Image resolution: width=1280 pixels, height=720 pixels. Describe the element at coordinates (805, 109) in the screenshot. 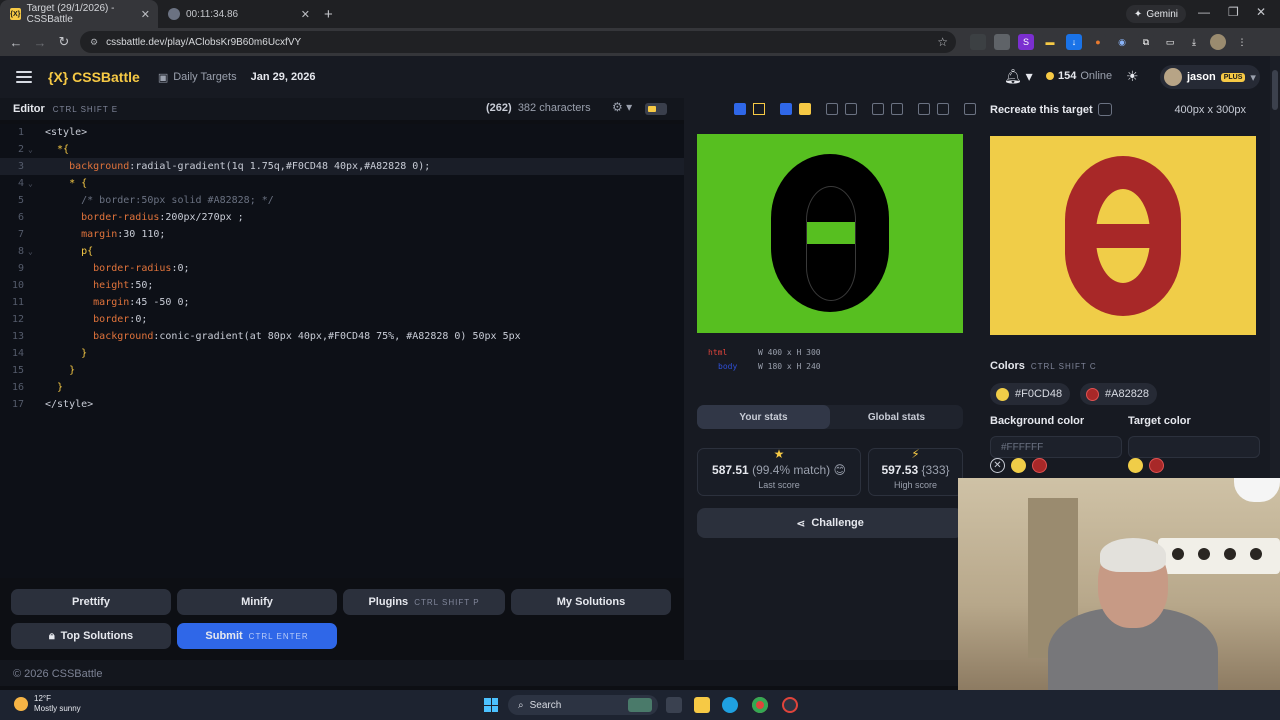

I see `highlight-icon` at that location.